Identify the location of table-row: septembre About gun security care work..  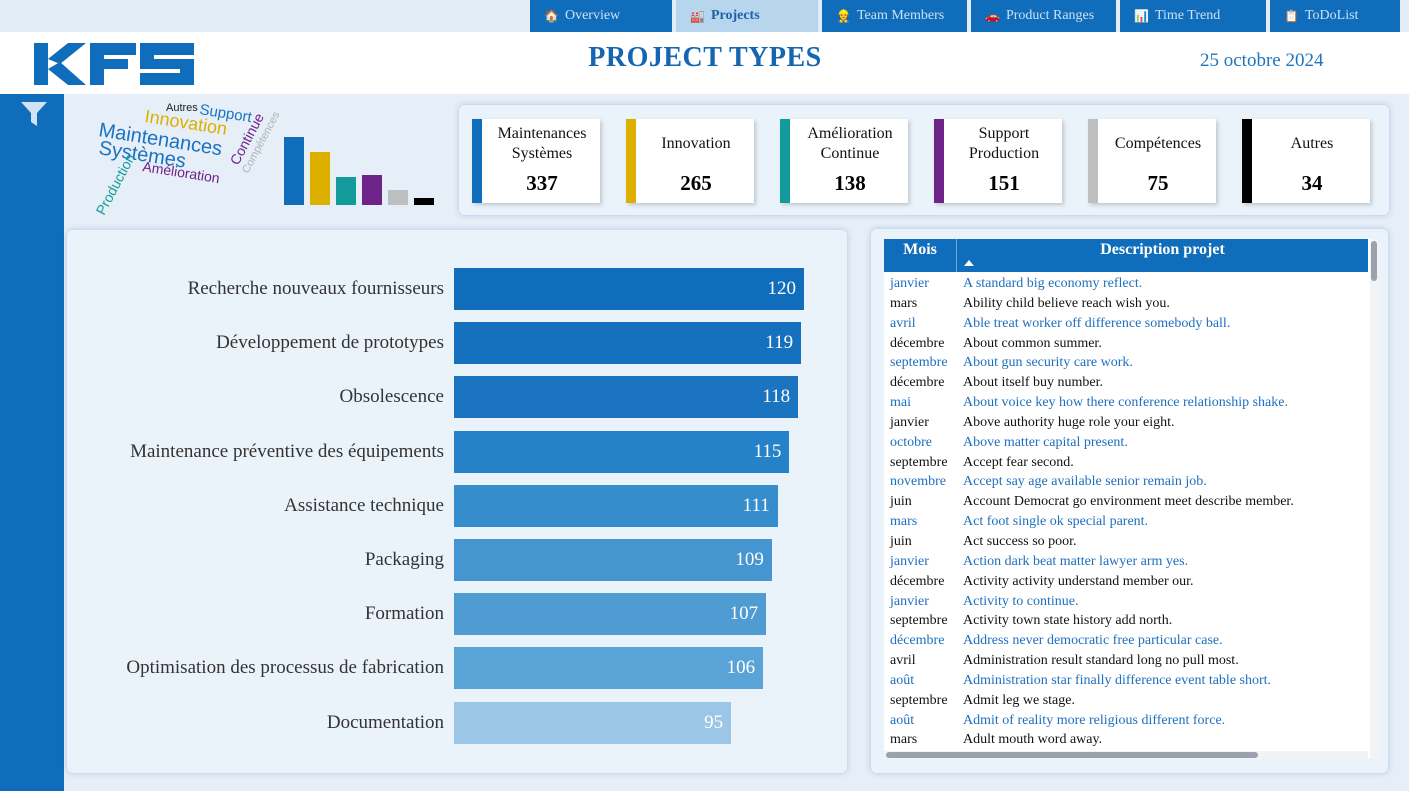
(1126, 363).